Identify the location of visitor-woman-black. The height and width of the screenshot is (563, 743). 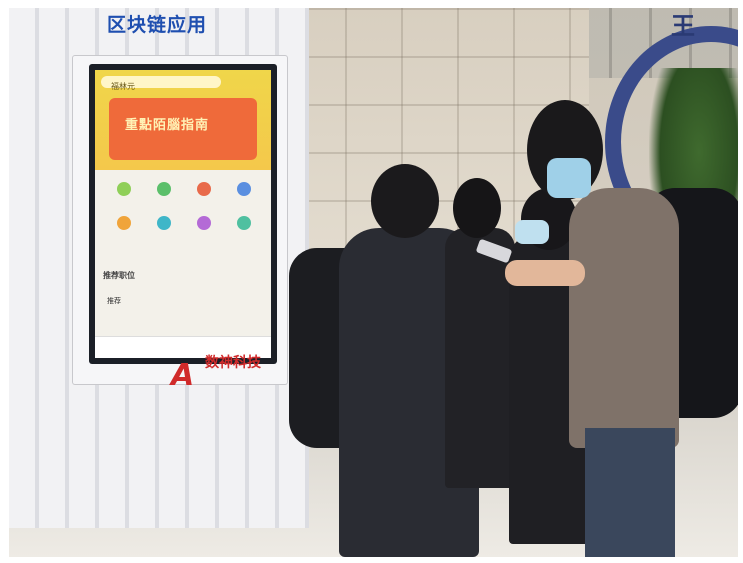
(480, 358).